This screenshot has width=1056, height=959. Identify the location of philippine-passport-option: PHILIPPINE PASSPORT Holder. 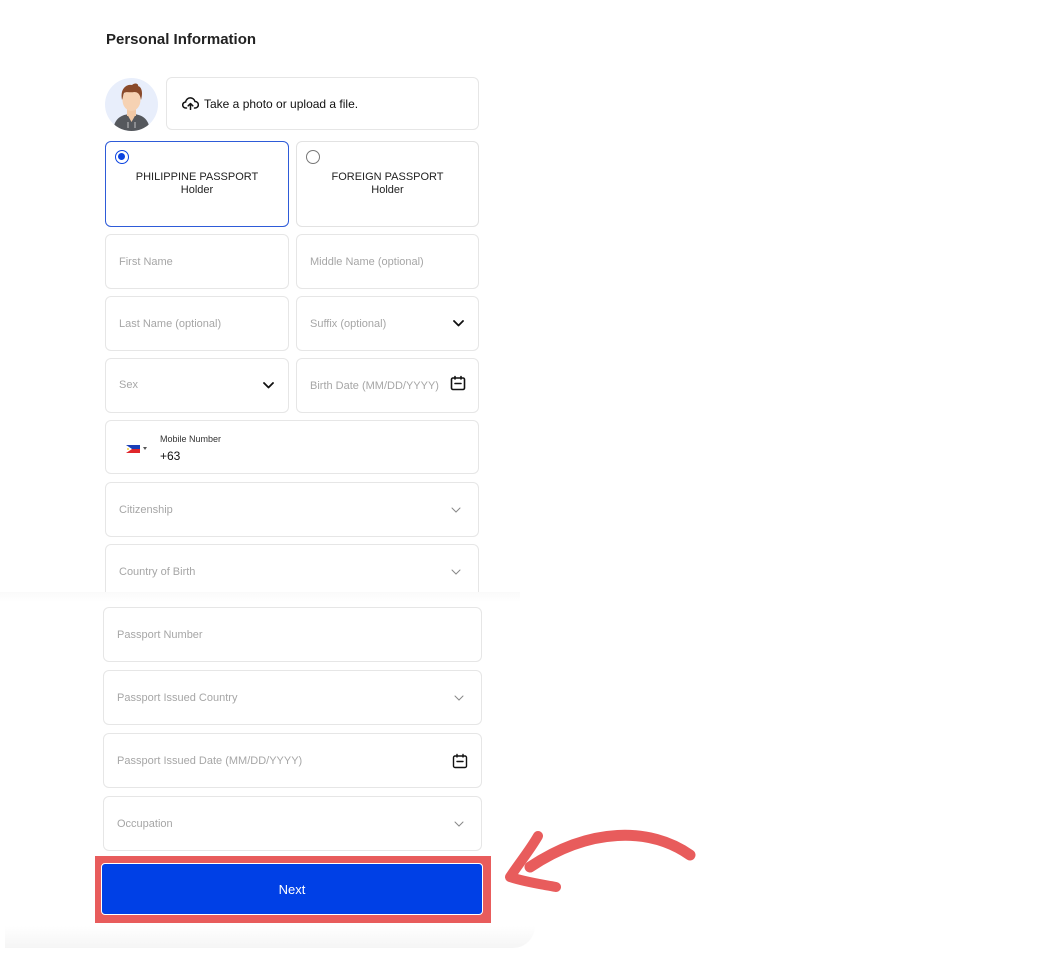
(197, 184).